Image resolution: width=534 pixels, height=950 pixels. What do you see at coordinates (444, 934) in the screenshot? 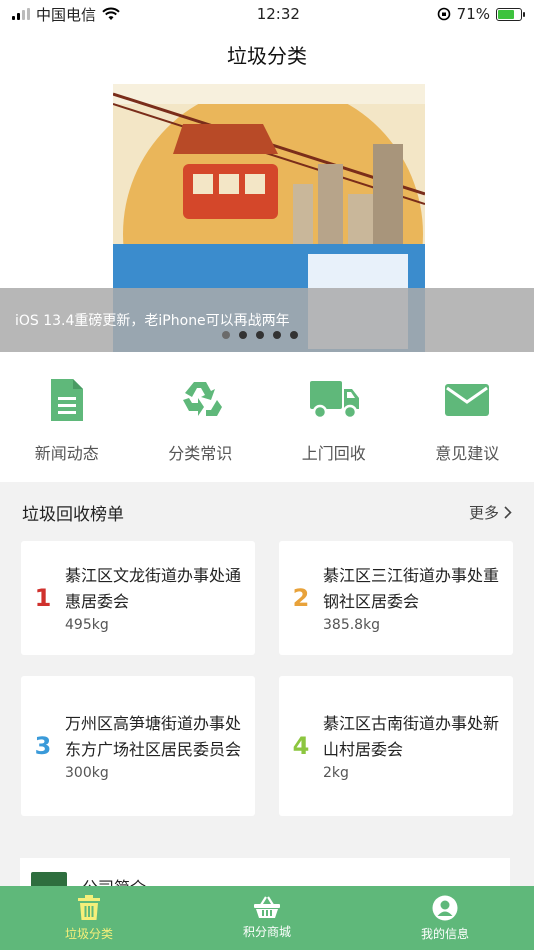
I see `tab-label: 我的信息` at bounding box center [444, 934].